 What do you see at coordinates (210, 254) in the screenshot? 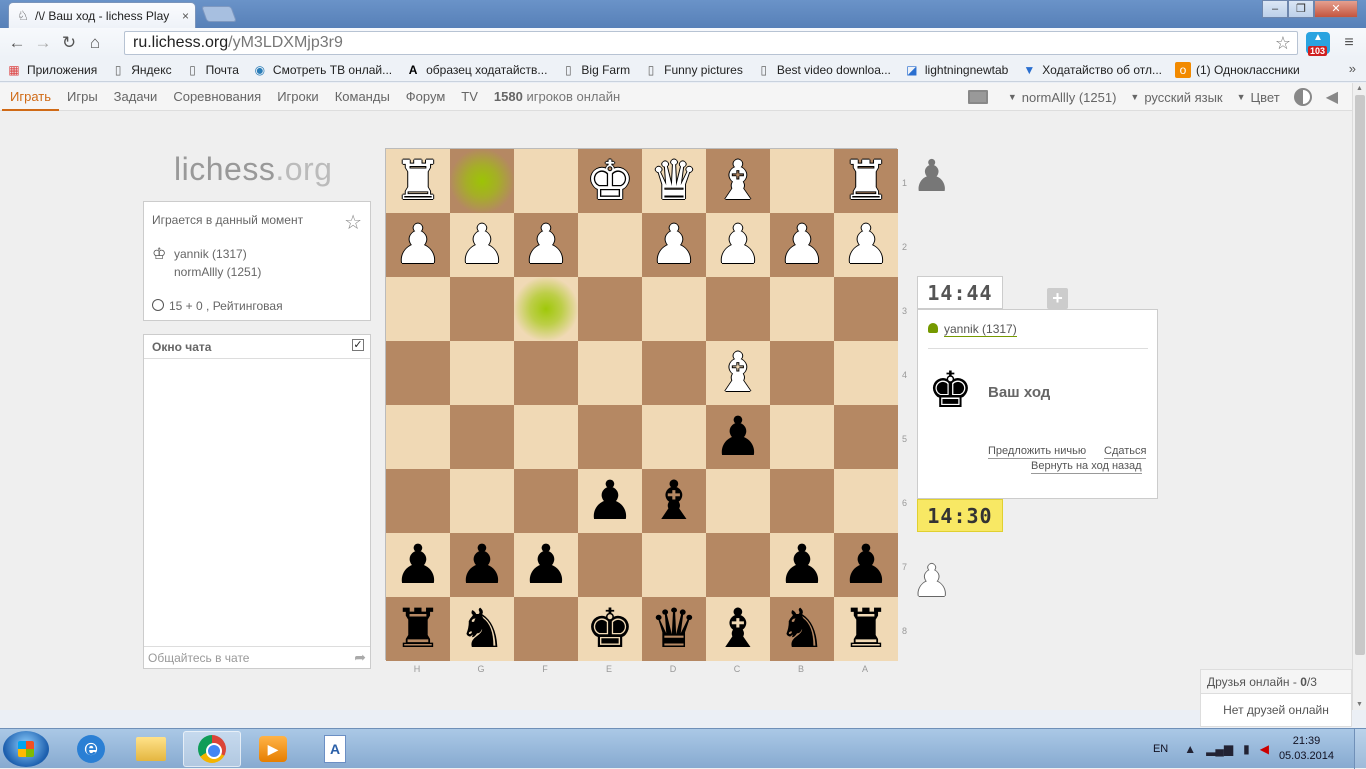
I see `player-white: yannik (1317)` at bounding box center [210, 254].